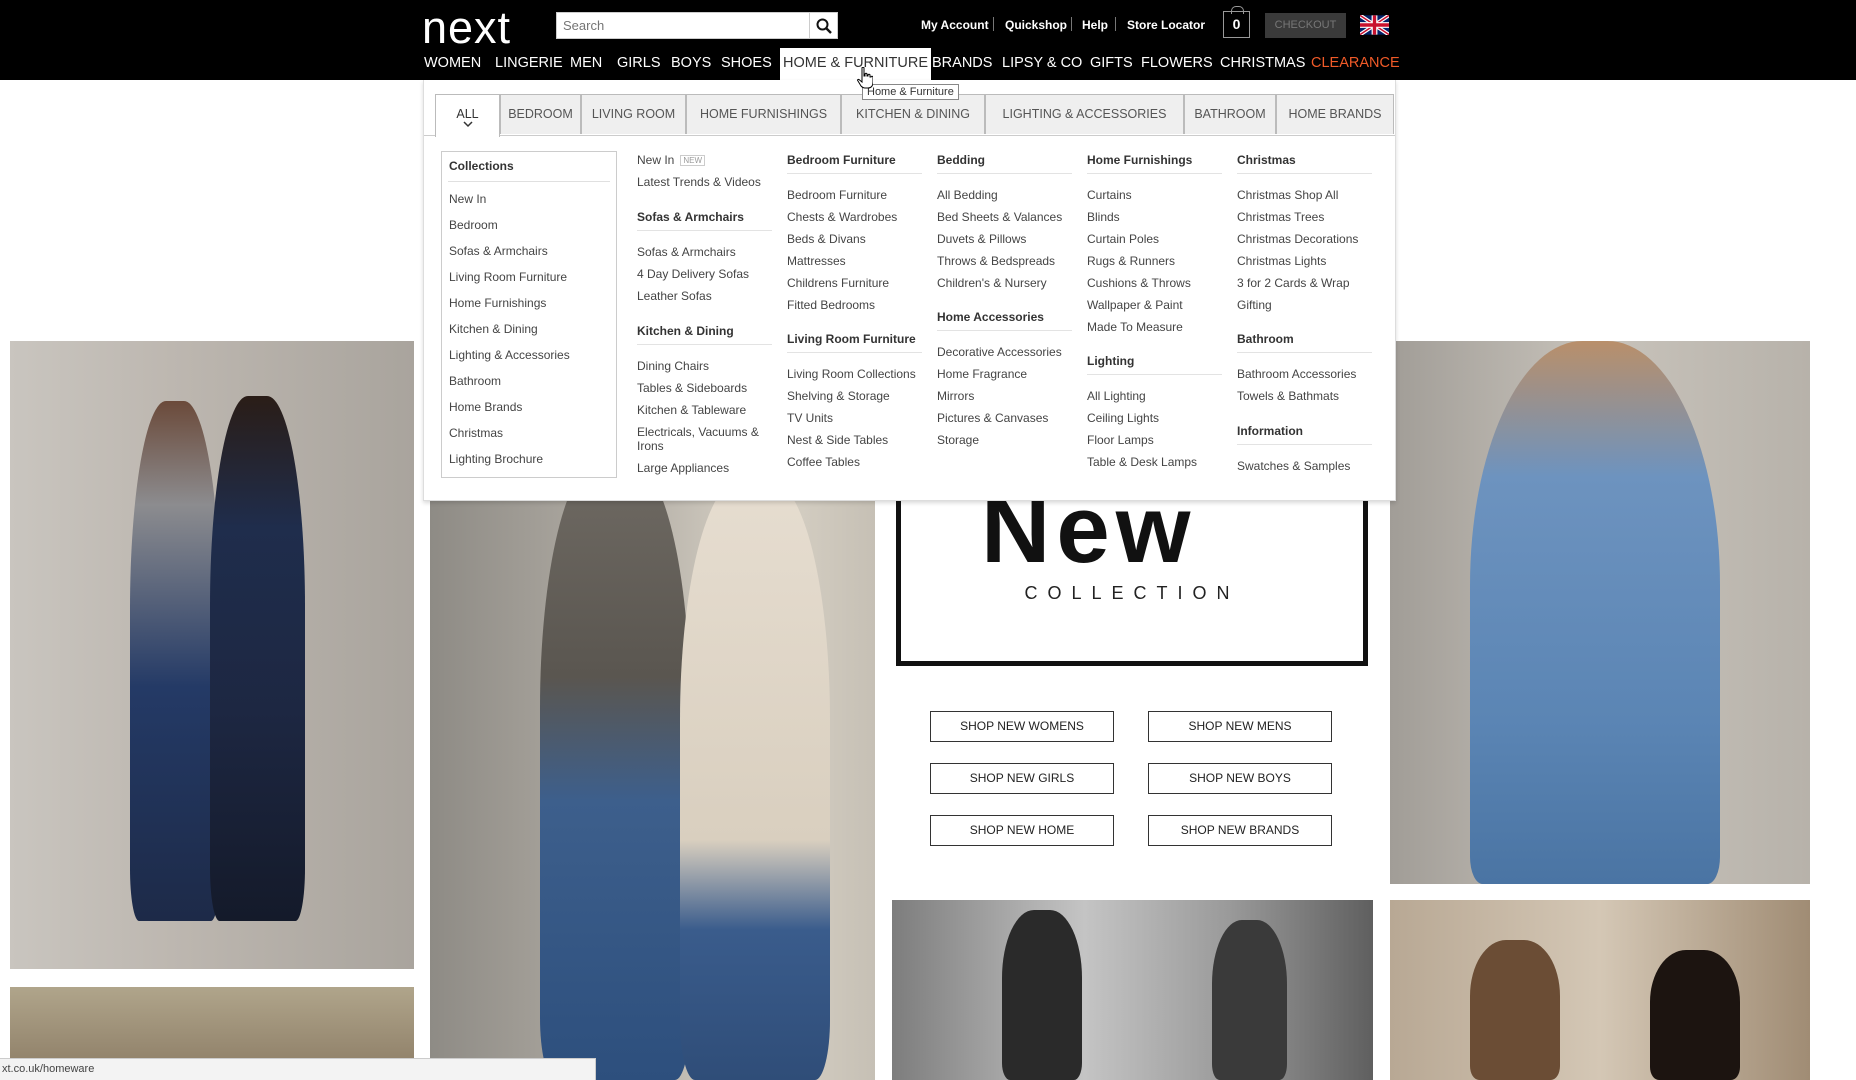 This screenshot has width=1856, height=1080. Describe the element at coordinates (1240, 726) in the screenshot. I see `shop-new-mens-button: SHOP NEW MENS` at that location.